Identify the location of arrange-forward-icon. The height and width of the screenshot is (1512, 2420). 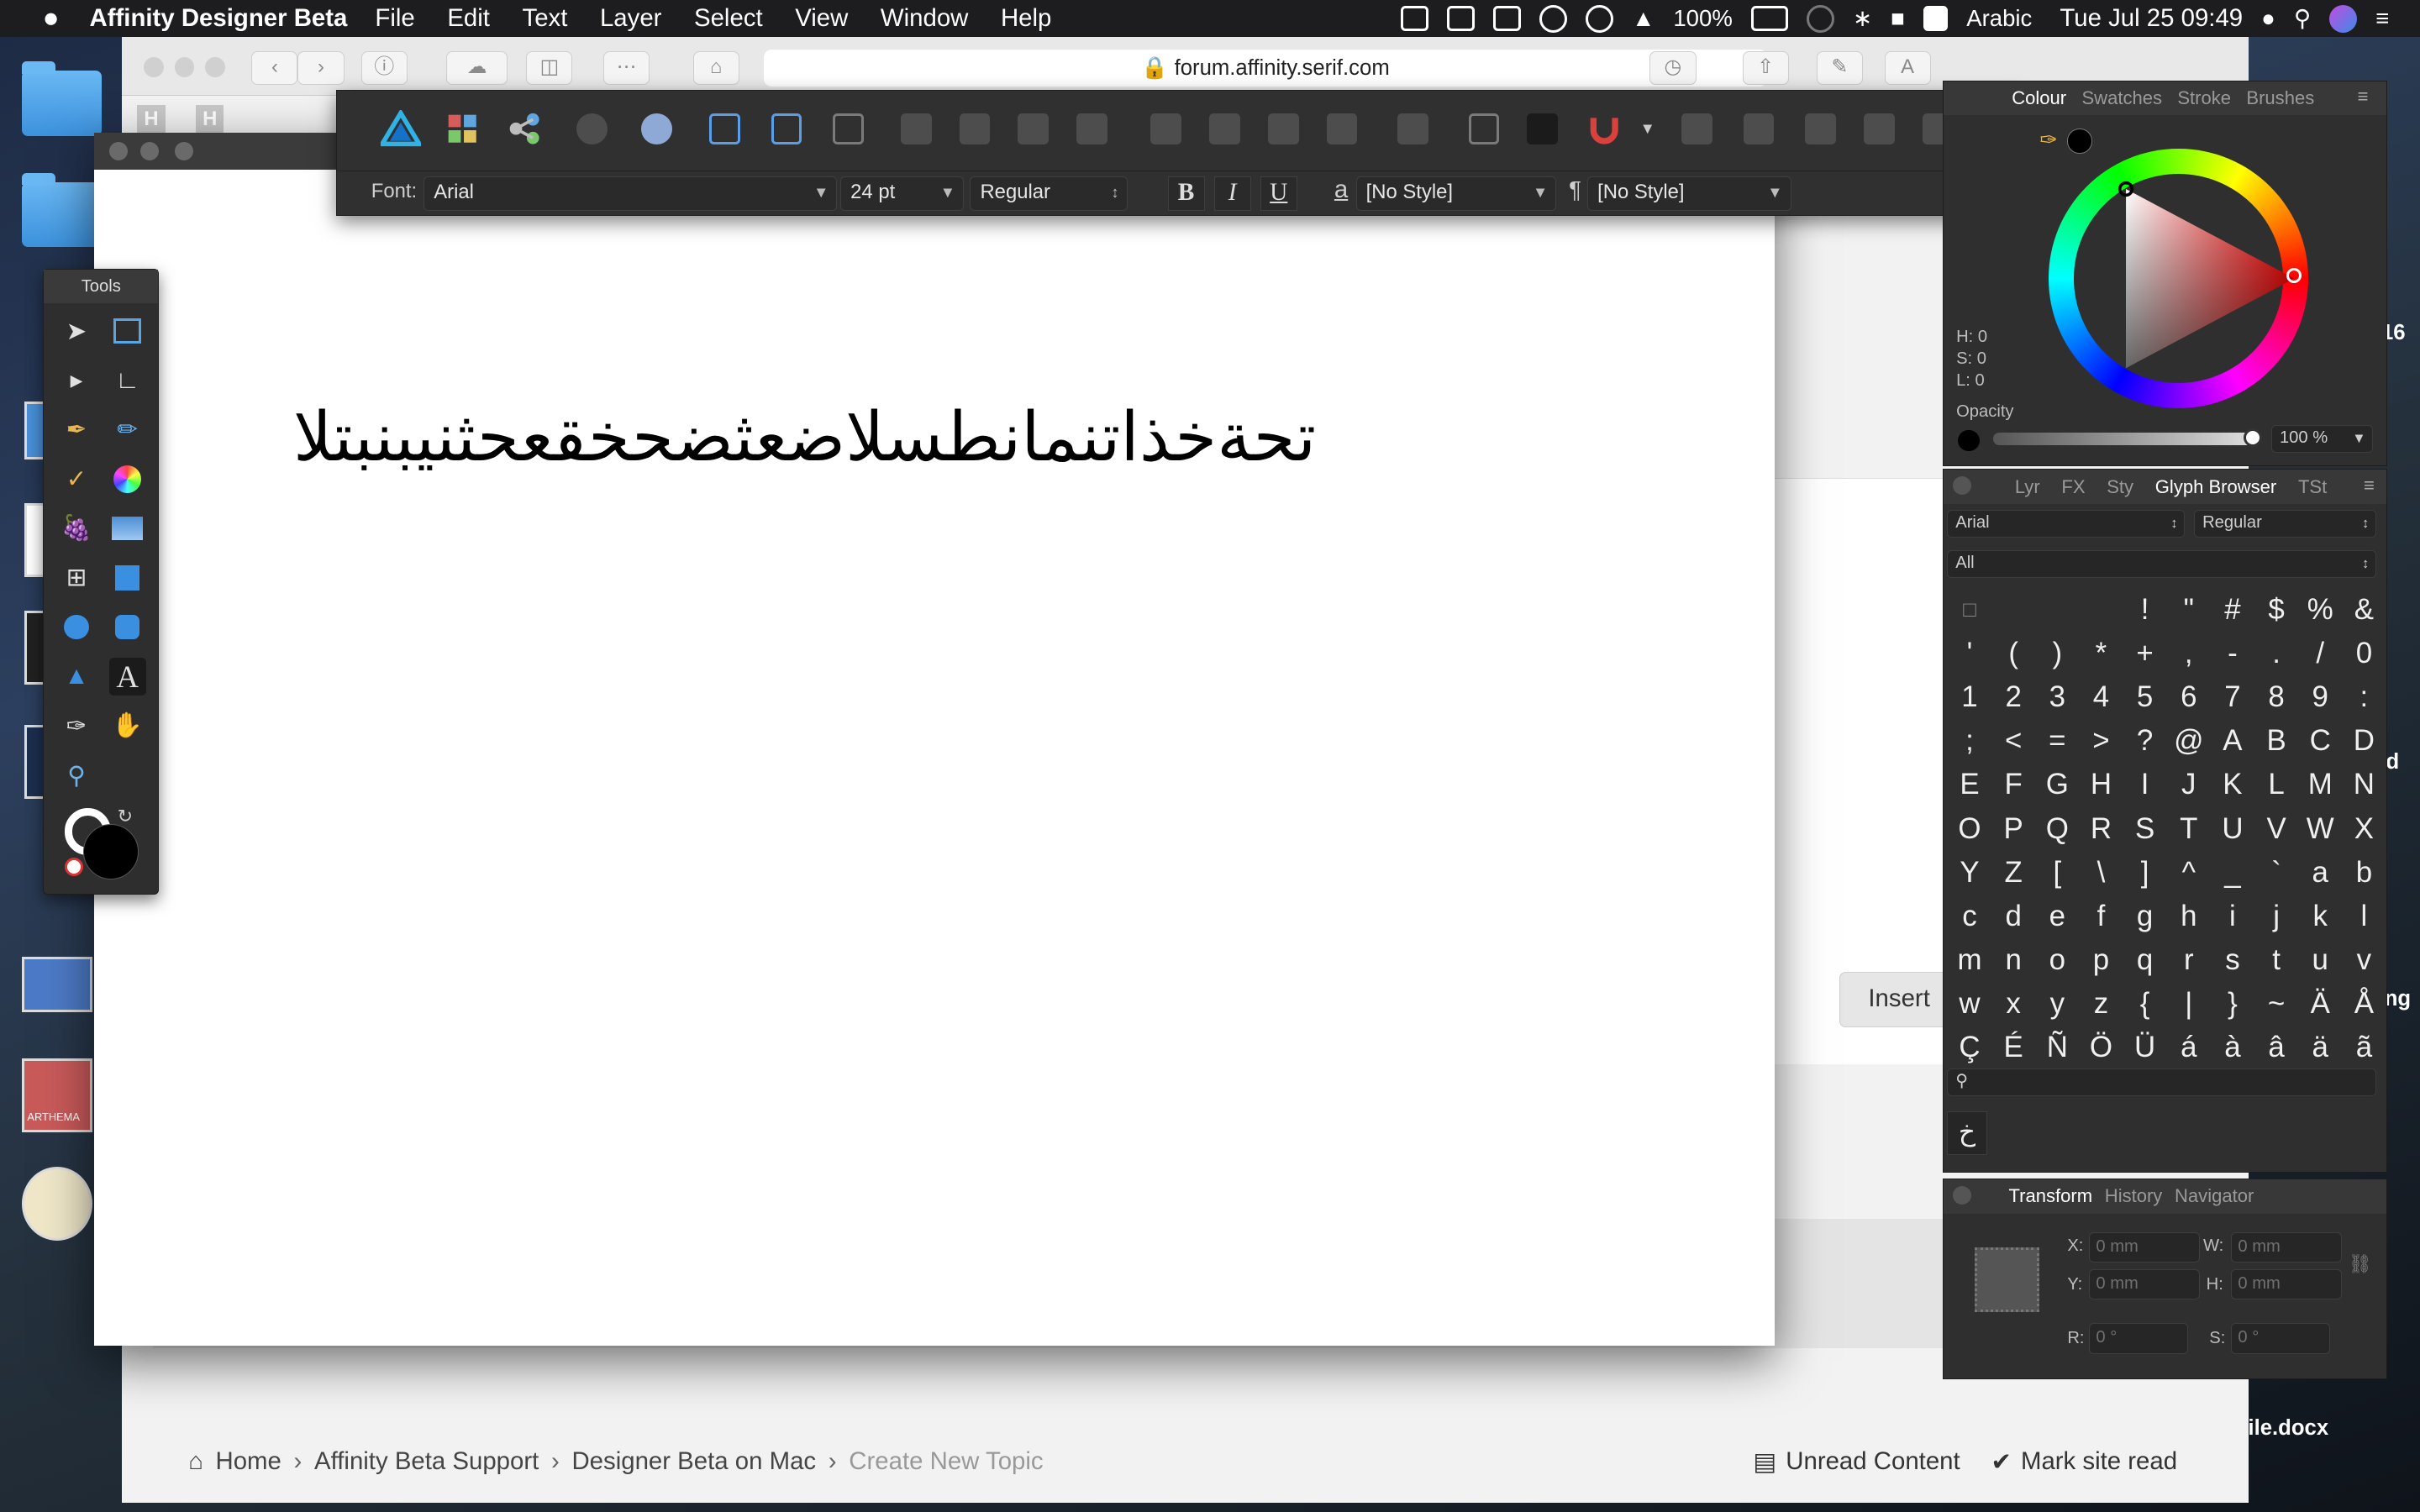
(1033, 129).